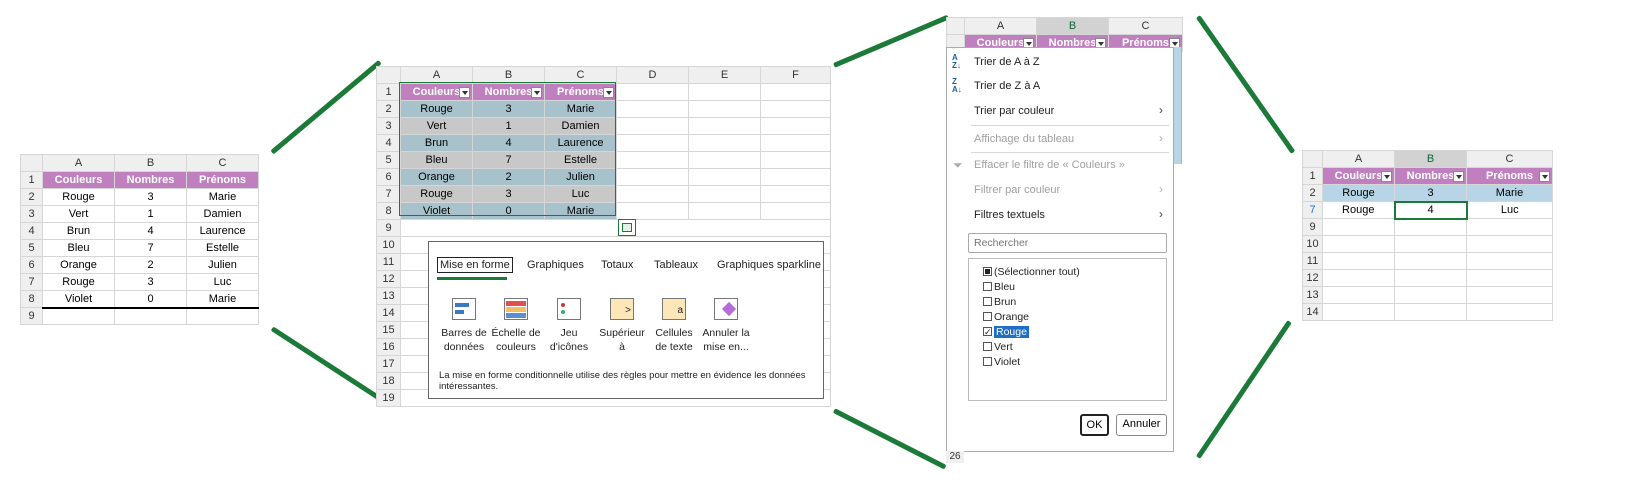 The width and height of the screenshot is (1629, 487). What do you see at coordinates (555, 265) in the screenshot?
I see `tab-graphiques: Graphiques` at bounding box center [555, 265].